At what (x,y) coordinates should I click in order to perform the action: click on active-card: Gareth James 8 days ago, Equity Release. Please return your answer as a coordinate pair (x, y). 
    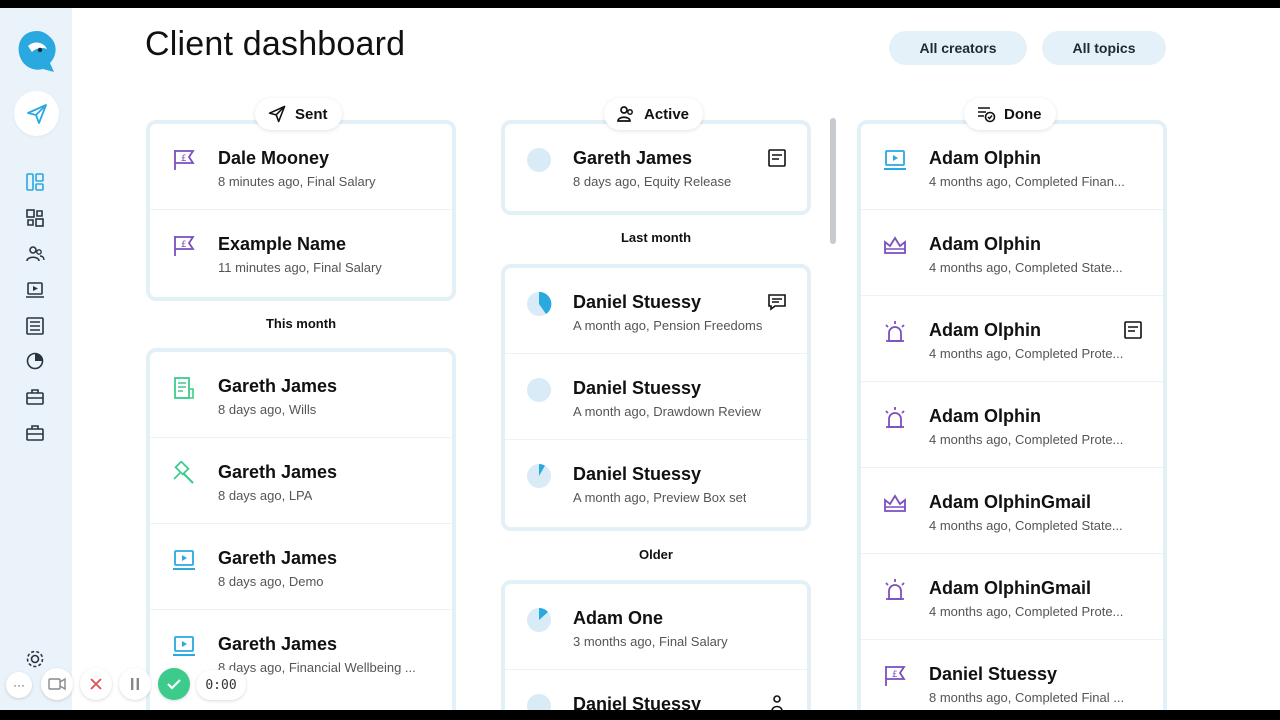
    Looking at the image, I should click on (656, 167).